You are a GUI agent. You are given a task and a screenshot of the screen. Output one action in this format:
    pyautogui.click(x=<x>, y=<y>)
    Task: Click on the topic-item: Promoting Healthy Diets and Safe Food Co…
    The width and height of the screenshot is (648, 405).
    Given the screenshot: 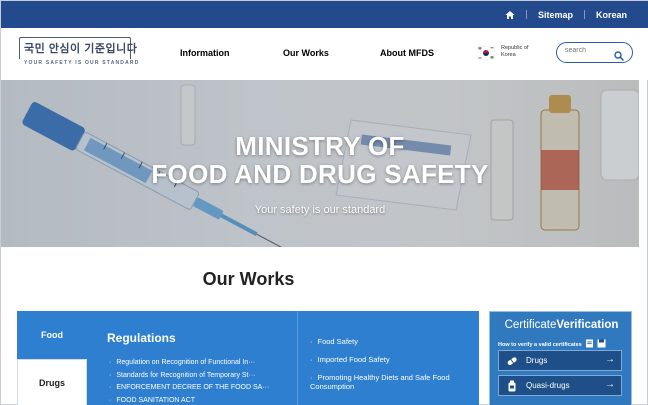 What is the action you would take?
    pyautogui.click(x=394, y=382)
    